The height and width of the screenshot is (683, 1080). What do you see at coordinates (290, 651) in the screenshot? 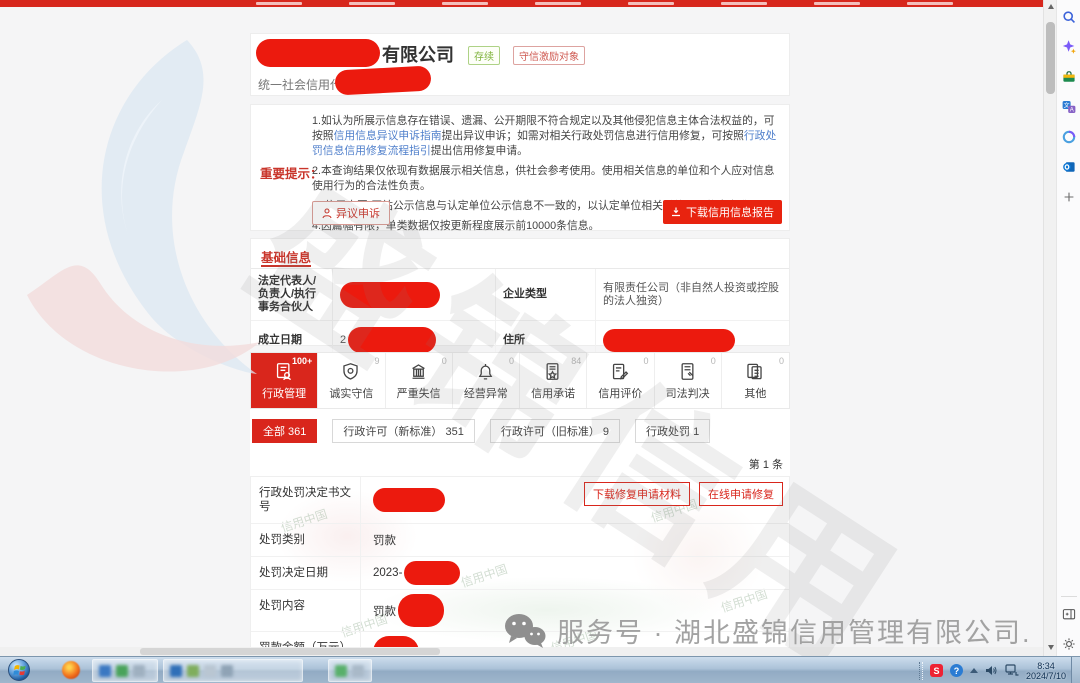
I see `horizontal-scrollbar-thumb` at bounding box center [290, 651].